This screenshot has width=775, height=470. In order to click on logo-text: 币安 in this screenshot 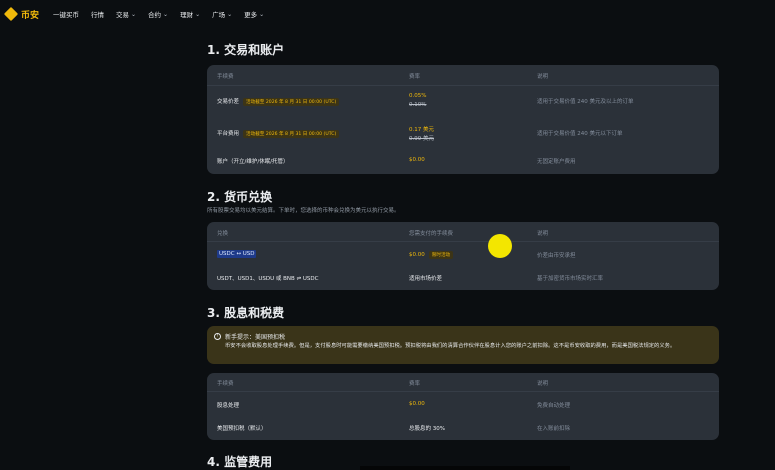, I will do `click(30, 15)`.